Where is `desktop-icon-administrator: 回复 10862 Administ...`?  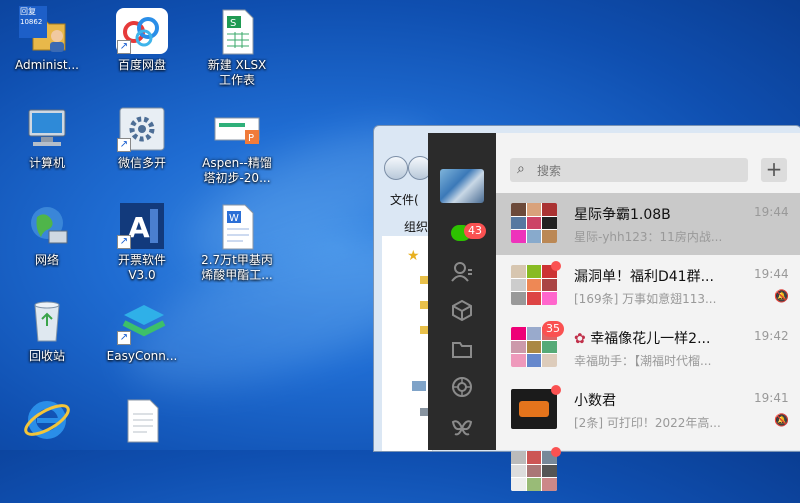 desktop-icon-administrator: 回复 10862 Administ... is located at coordinates (47, 39).